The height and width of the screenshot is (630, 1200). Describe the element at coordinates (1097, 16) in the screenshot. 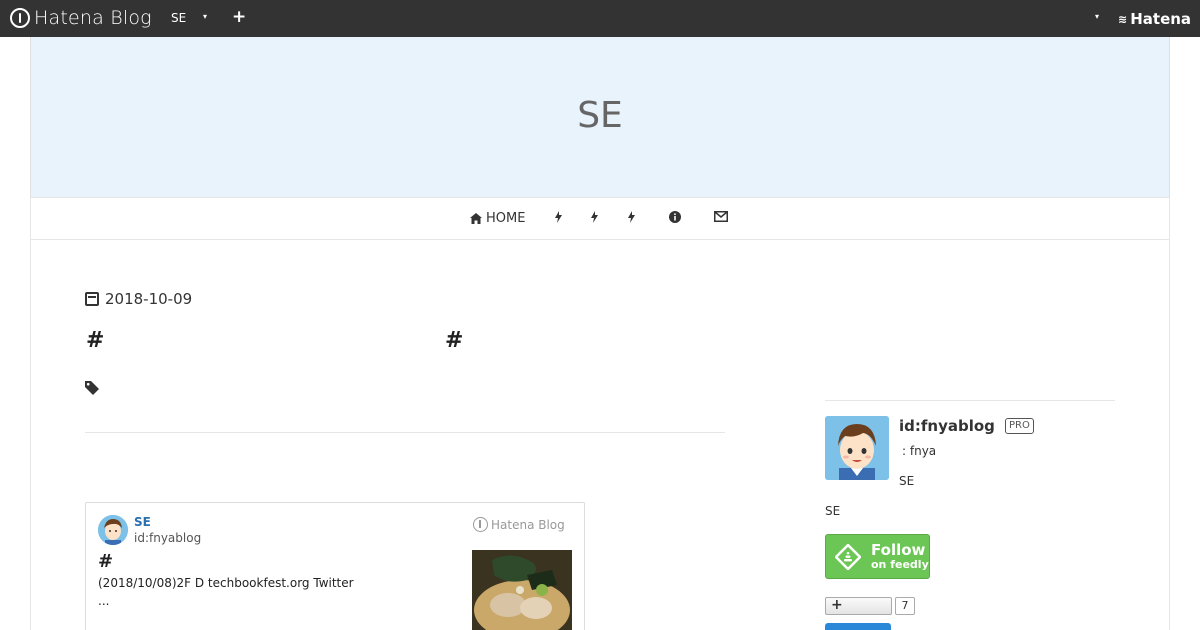

I see `user-menu-chevron-icon: ▾` at that location.